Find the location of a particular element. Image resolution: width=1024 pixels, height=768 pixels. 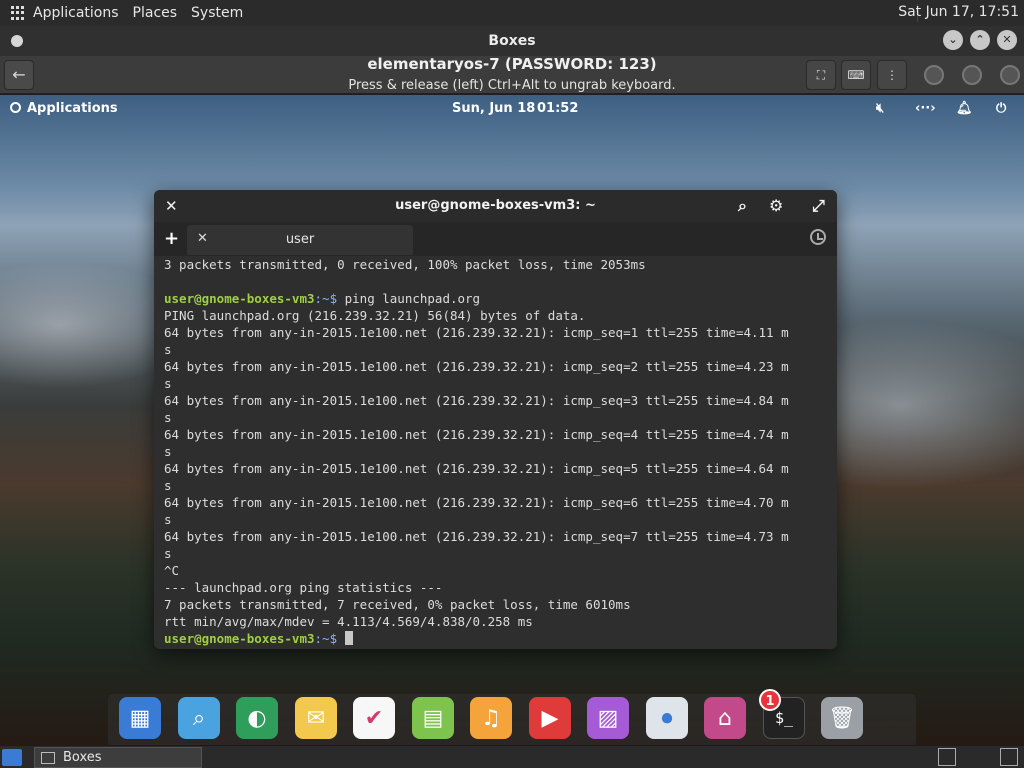

menu-button: ⋮ is located at coordinates (892, 75).